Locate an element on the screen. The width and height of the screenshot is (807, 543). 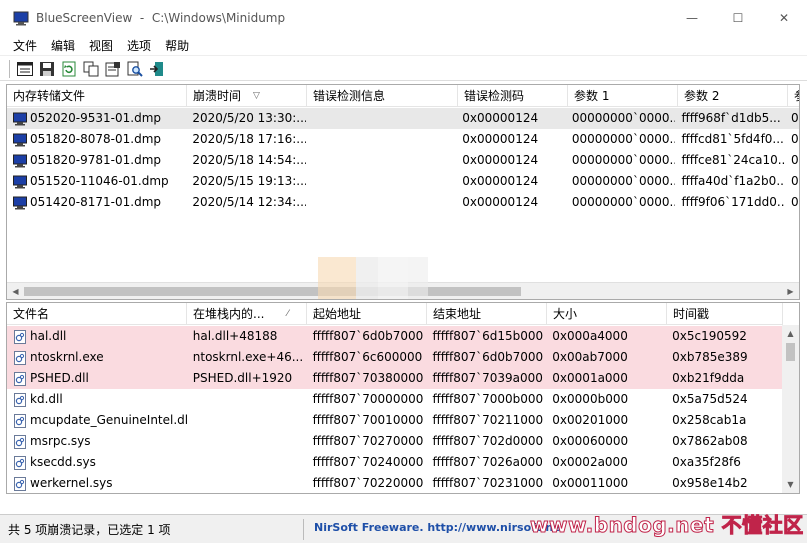
toolbar-separator is located at coordinates (9, 68).